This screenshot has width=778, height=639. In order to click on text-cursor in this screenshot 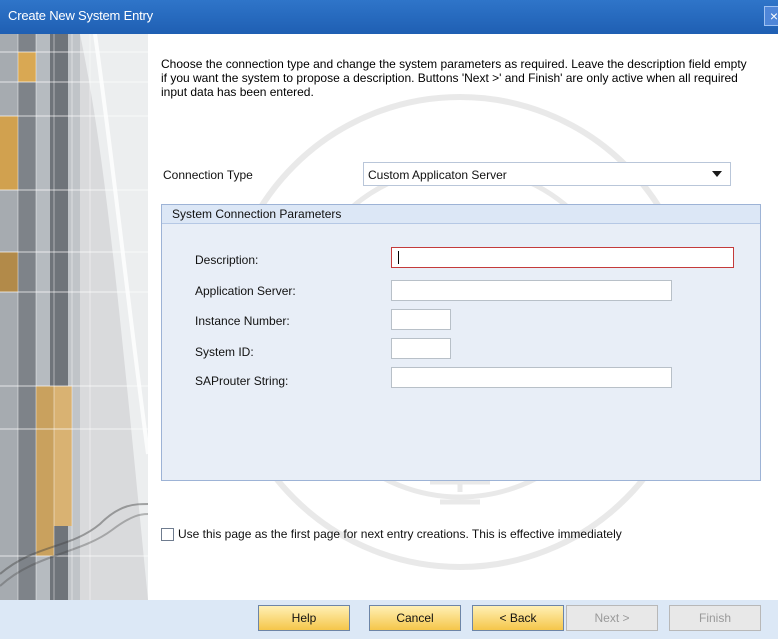, I will do `click(398, 257)`.